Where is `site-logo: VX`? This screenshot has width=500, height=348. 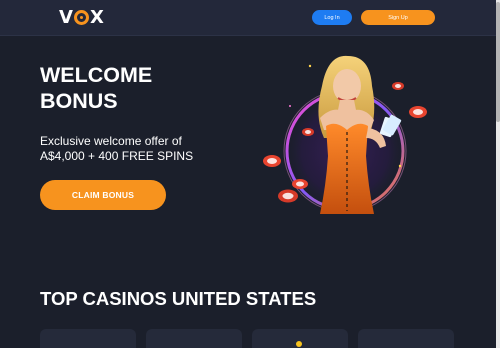 site-logo: VX is located at coordinates (81, 17).